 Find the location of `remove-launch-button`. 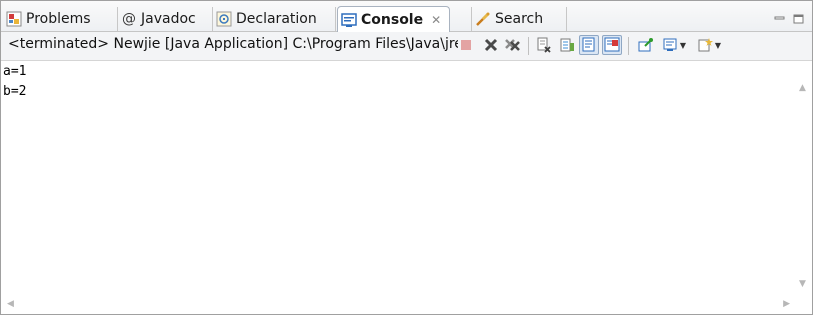

remove-launch-button is located at coordinates (491, 45).